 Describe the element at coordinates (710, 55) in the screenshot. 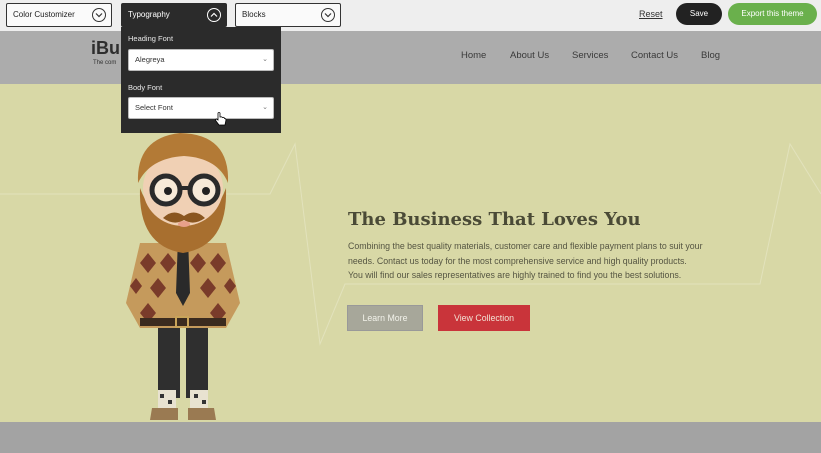

I see `nav-blog: Blog` at that location.